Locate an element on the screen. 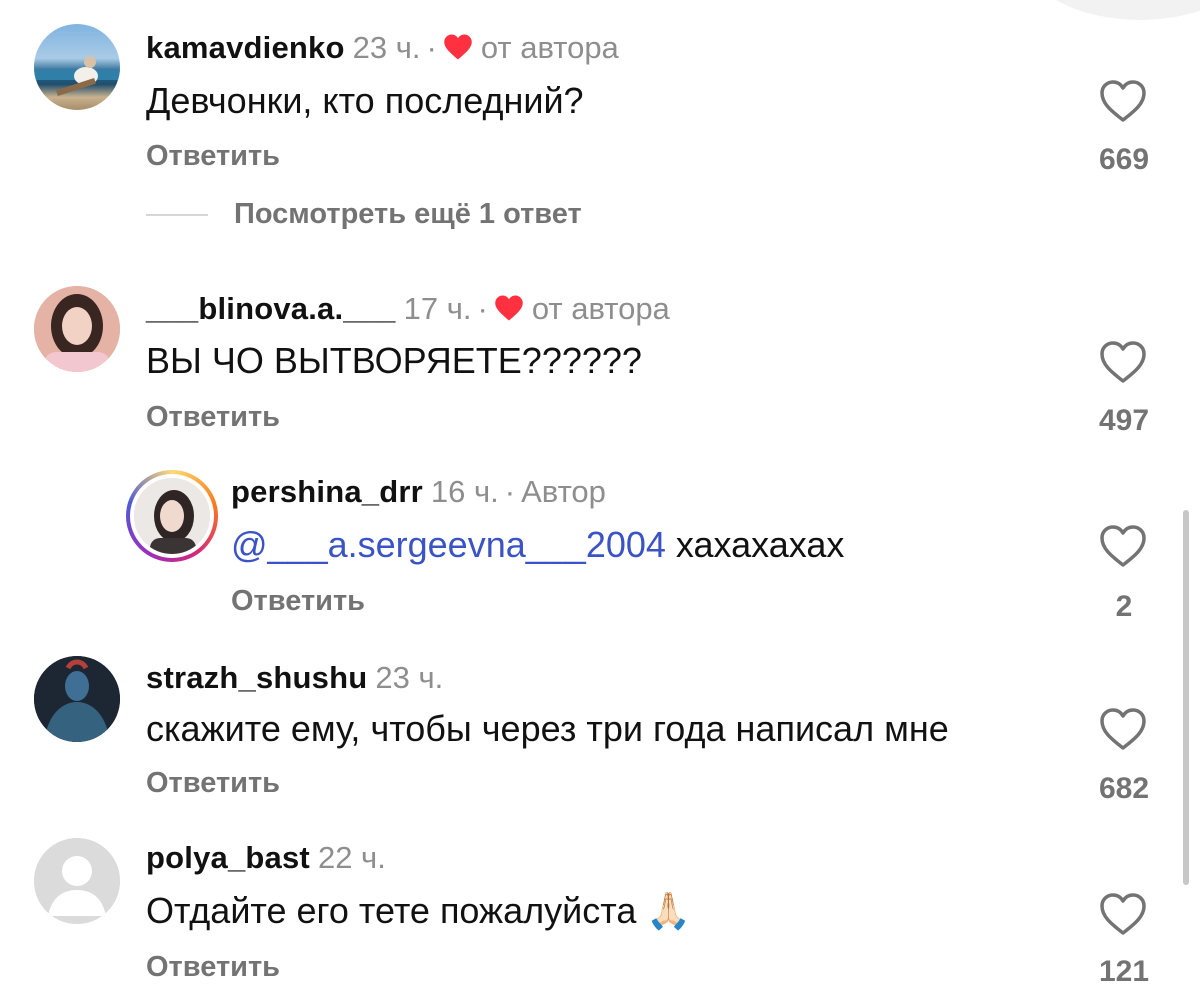 This screenshot has height=989, width=1200. timestamp: 22 ч. is located at coordinates (351, 857).